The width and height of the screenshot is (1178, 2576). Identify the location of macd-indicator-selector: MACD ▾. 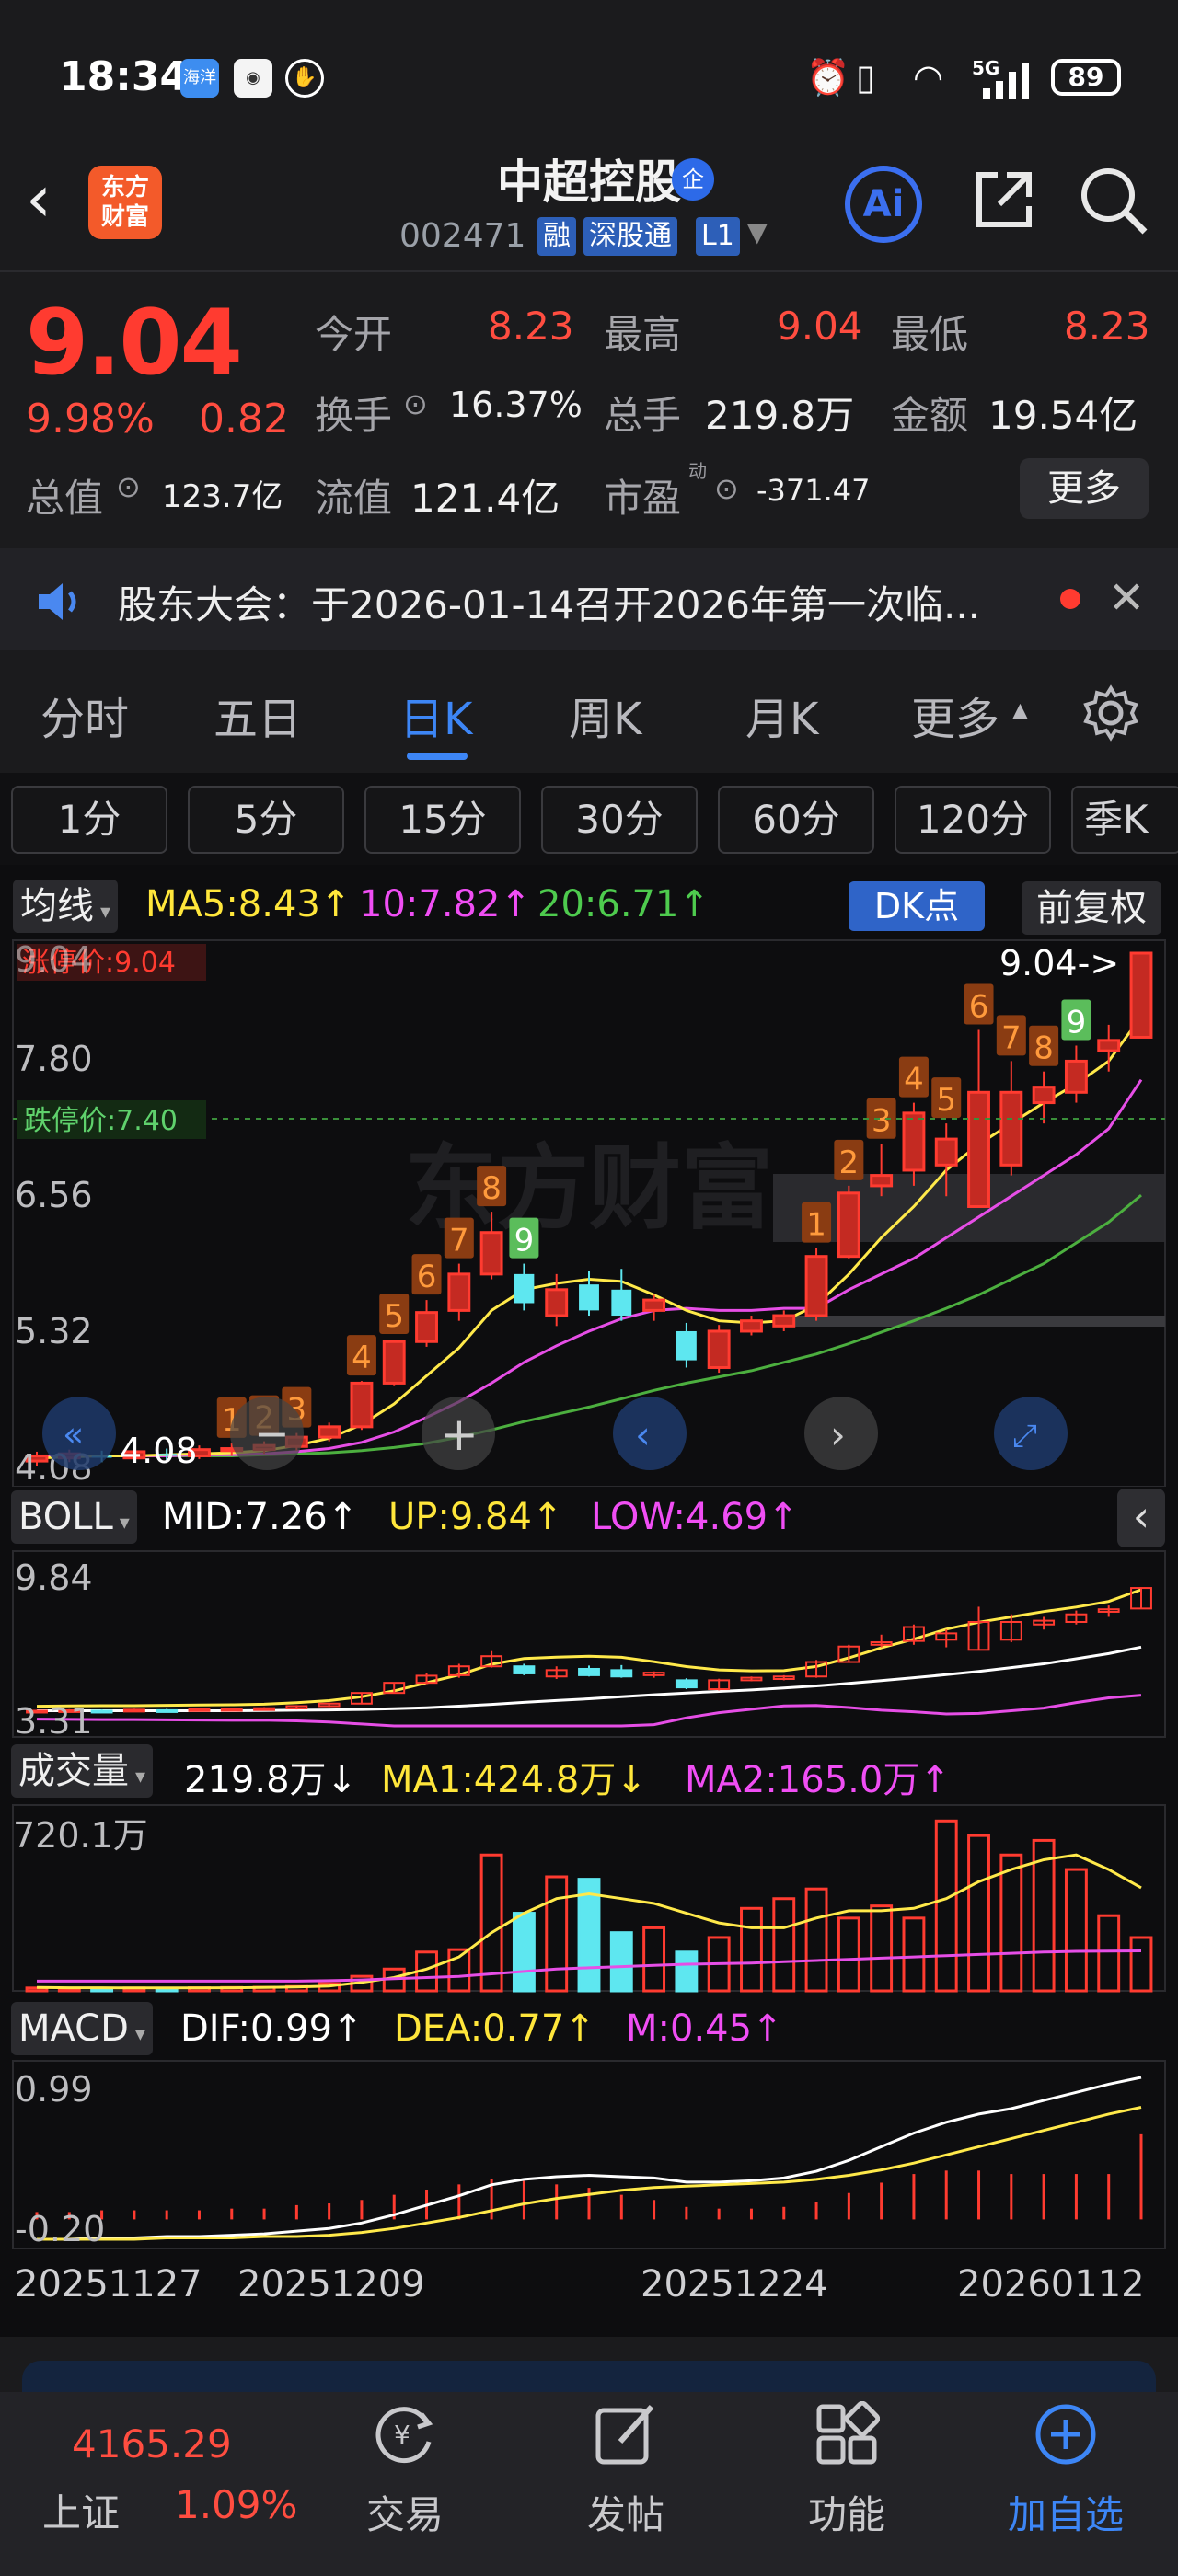
(82, 2028).